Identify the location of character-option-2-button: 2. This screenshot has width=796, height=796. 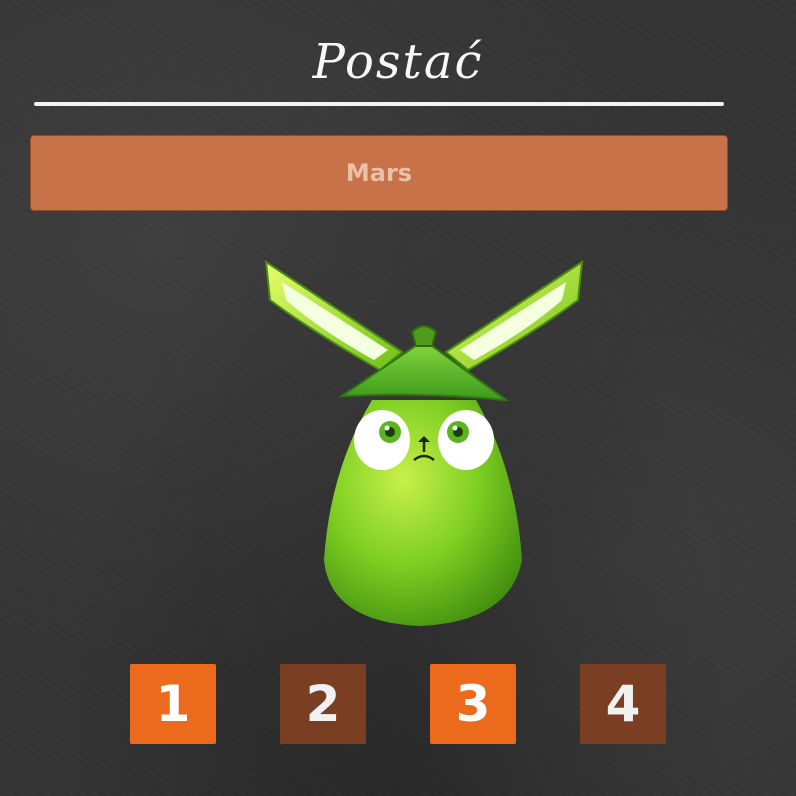
(323, 704).